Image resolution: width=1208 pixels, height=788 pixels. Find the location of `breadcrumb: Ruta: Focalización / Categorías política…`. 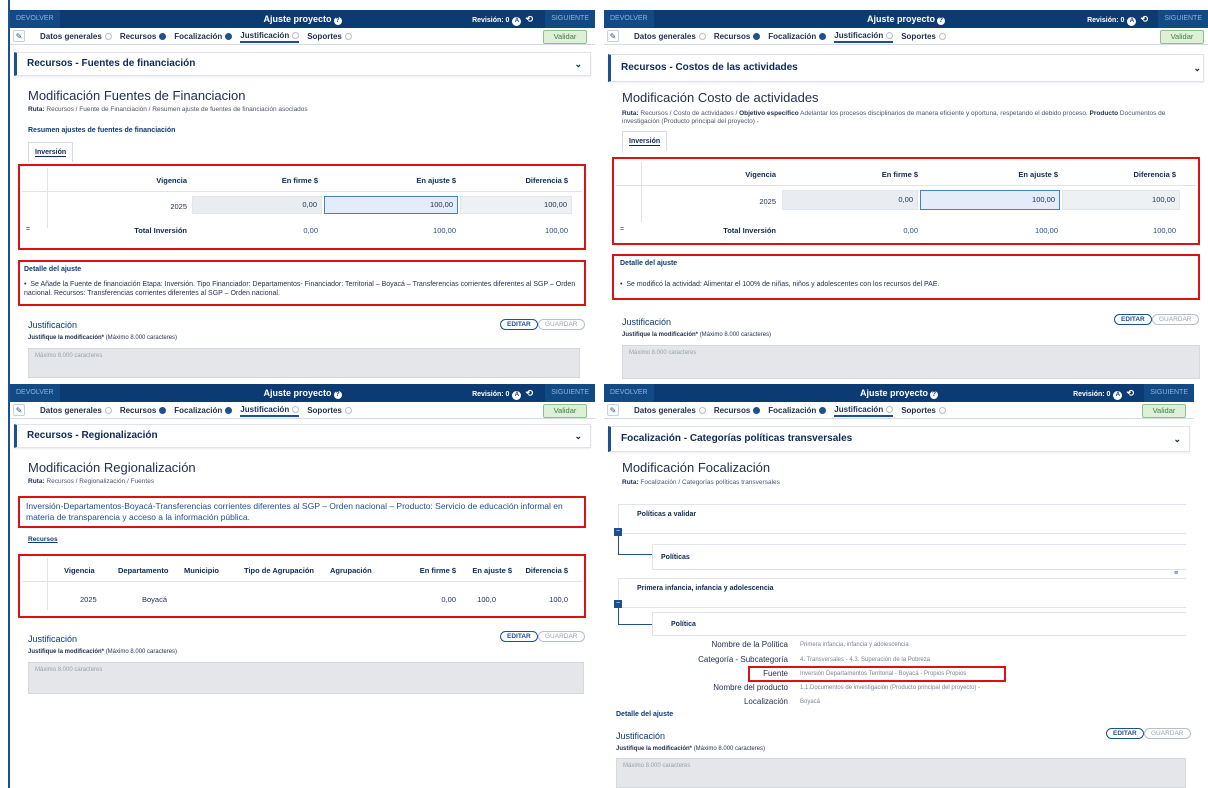

breadcrumb: Ruta: Focalización / Categorías política… is located at coordinates (701, 482).